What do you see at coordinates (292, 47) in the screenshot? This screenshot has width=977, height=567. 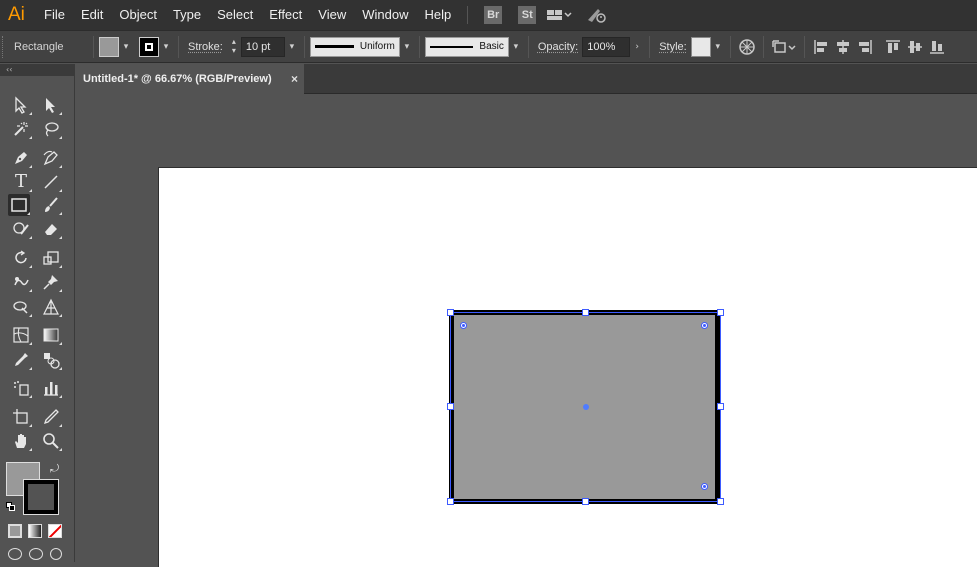 I see `stroke-weight-dropdown-icon: ▾` at bounding box center [292, 47].